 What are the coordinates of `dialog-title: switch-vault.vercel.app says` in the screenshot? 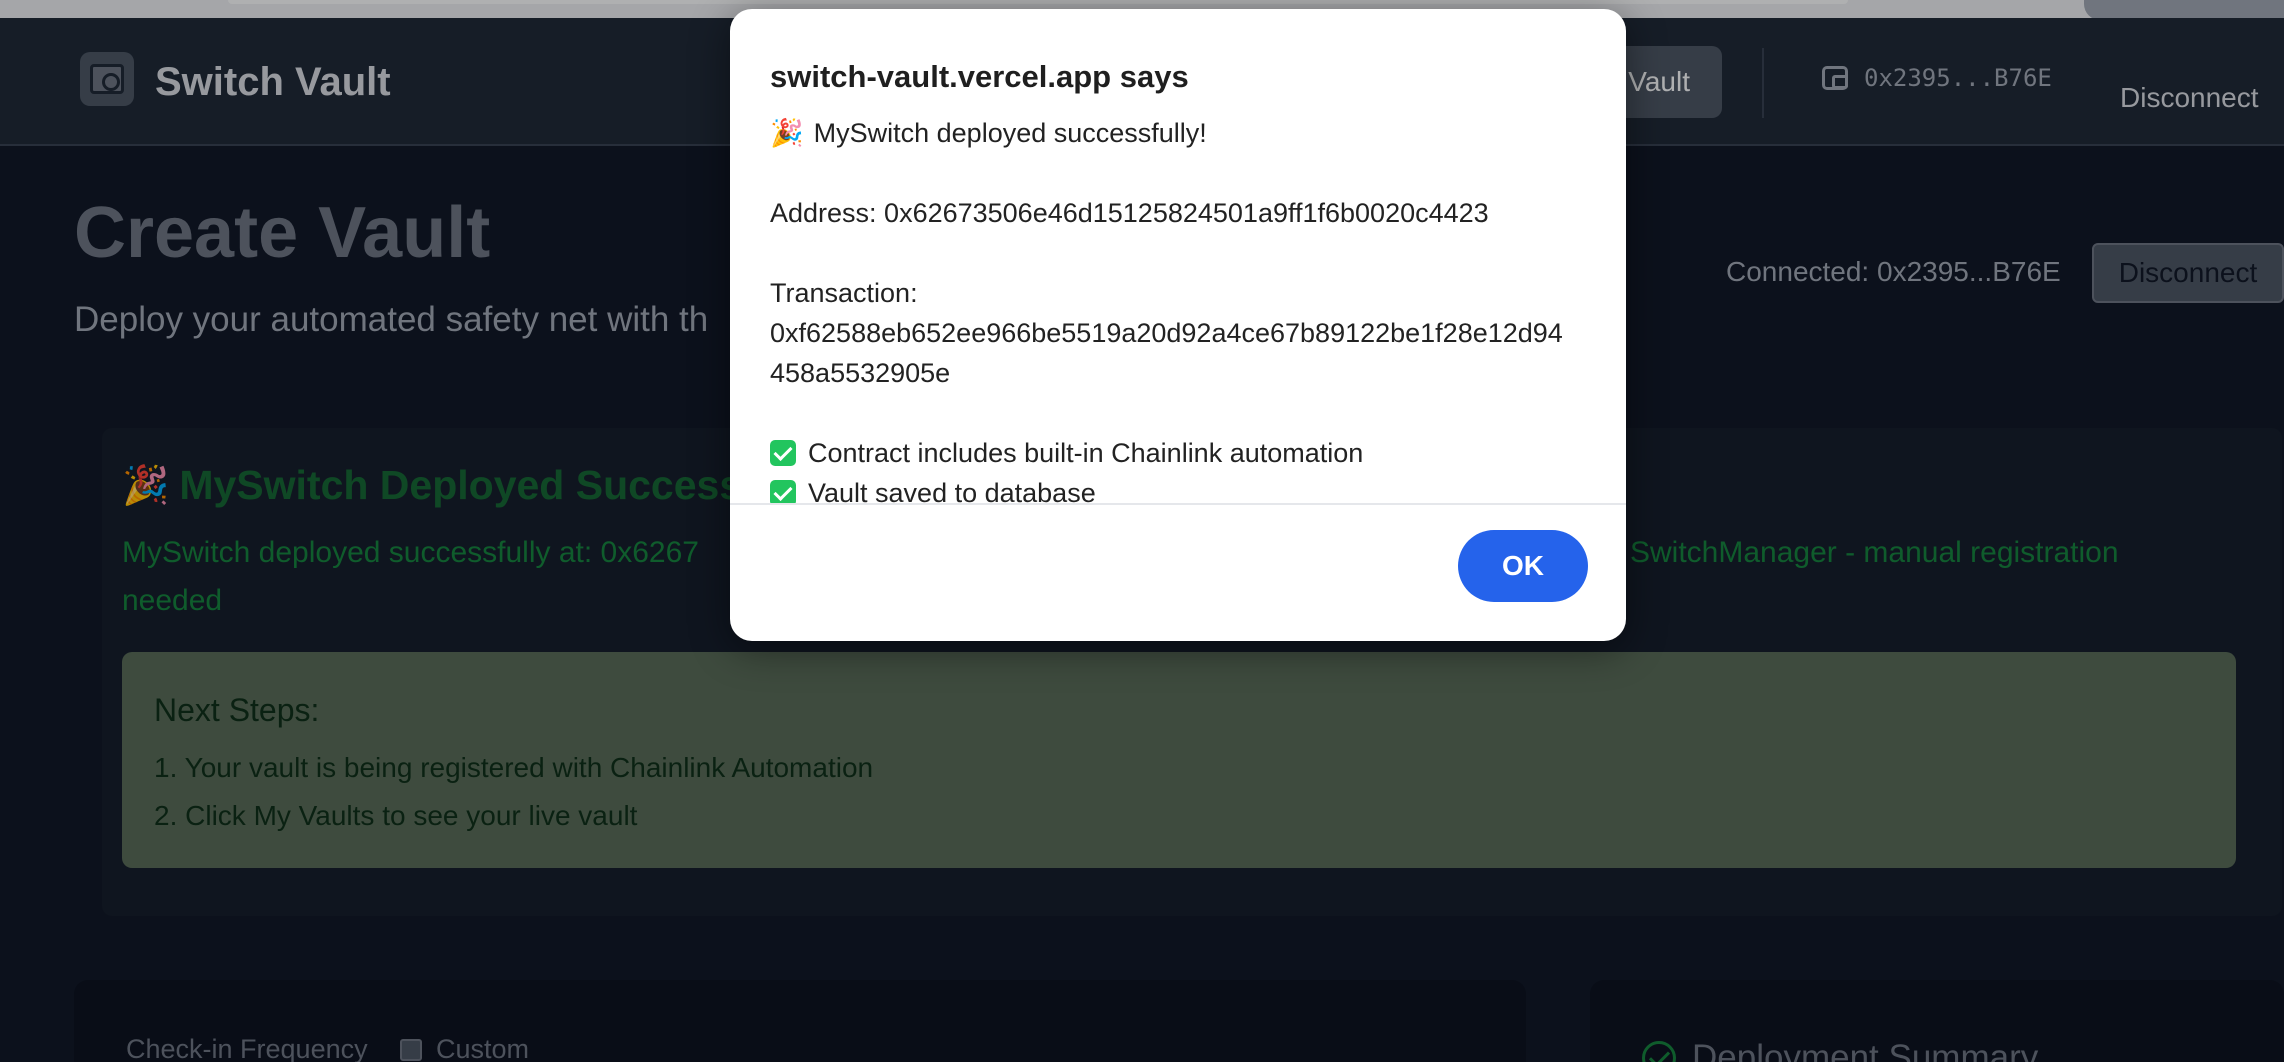 It's located at (979, 76).